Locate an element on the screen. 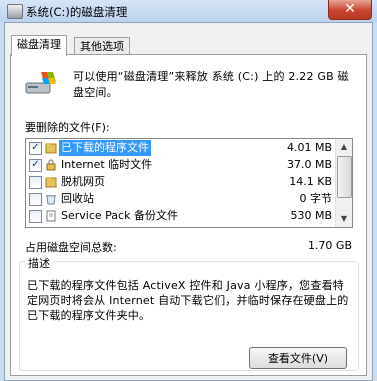  scroll-thumb is located at coordinates (344, 177).